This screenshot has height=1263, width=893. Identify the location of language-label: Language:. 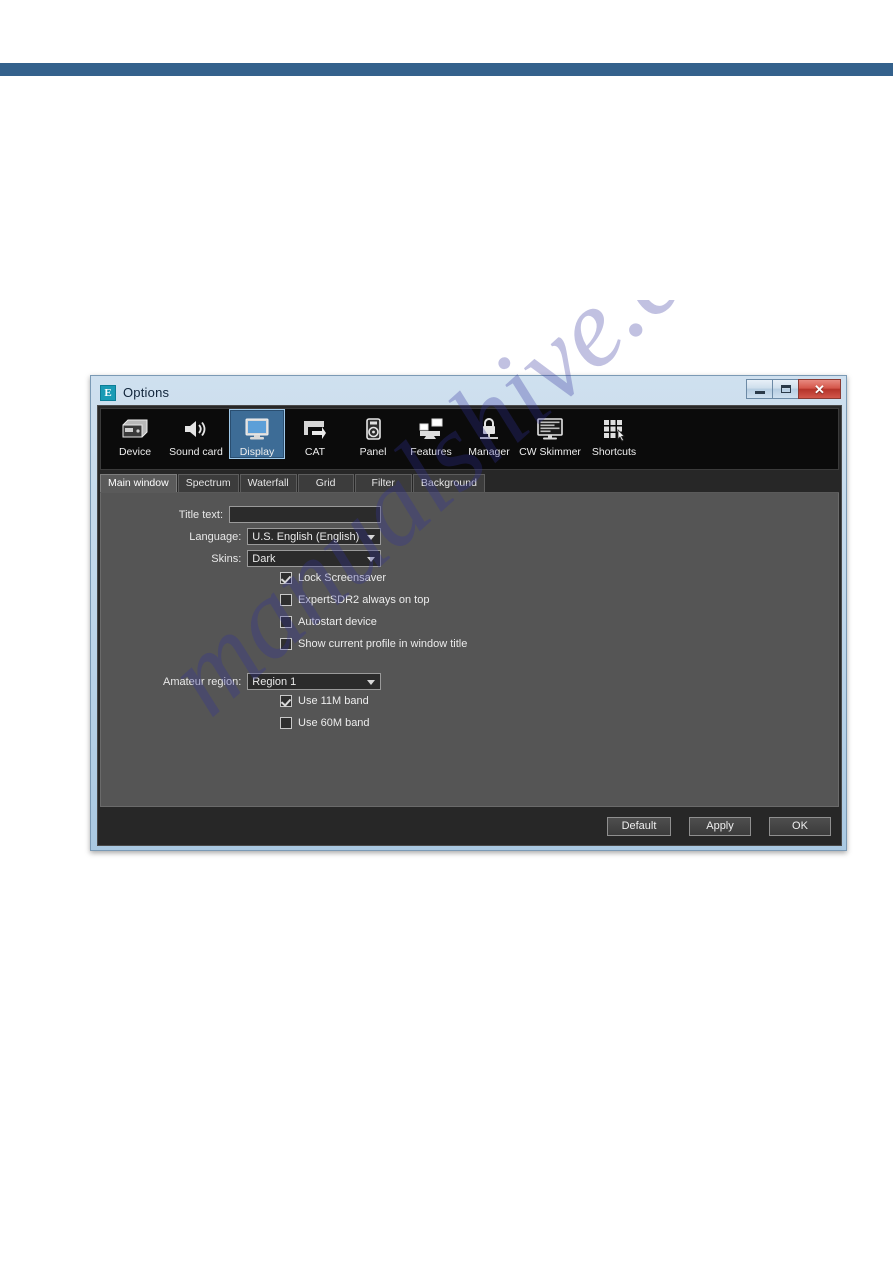
(215, 536).